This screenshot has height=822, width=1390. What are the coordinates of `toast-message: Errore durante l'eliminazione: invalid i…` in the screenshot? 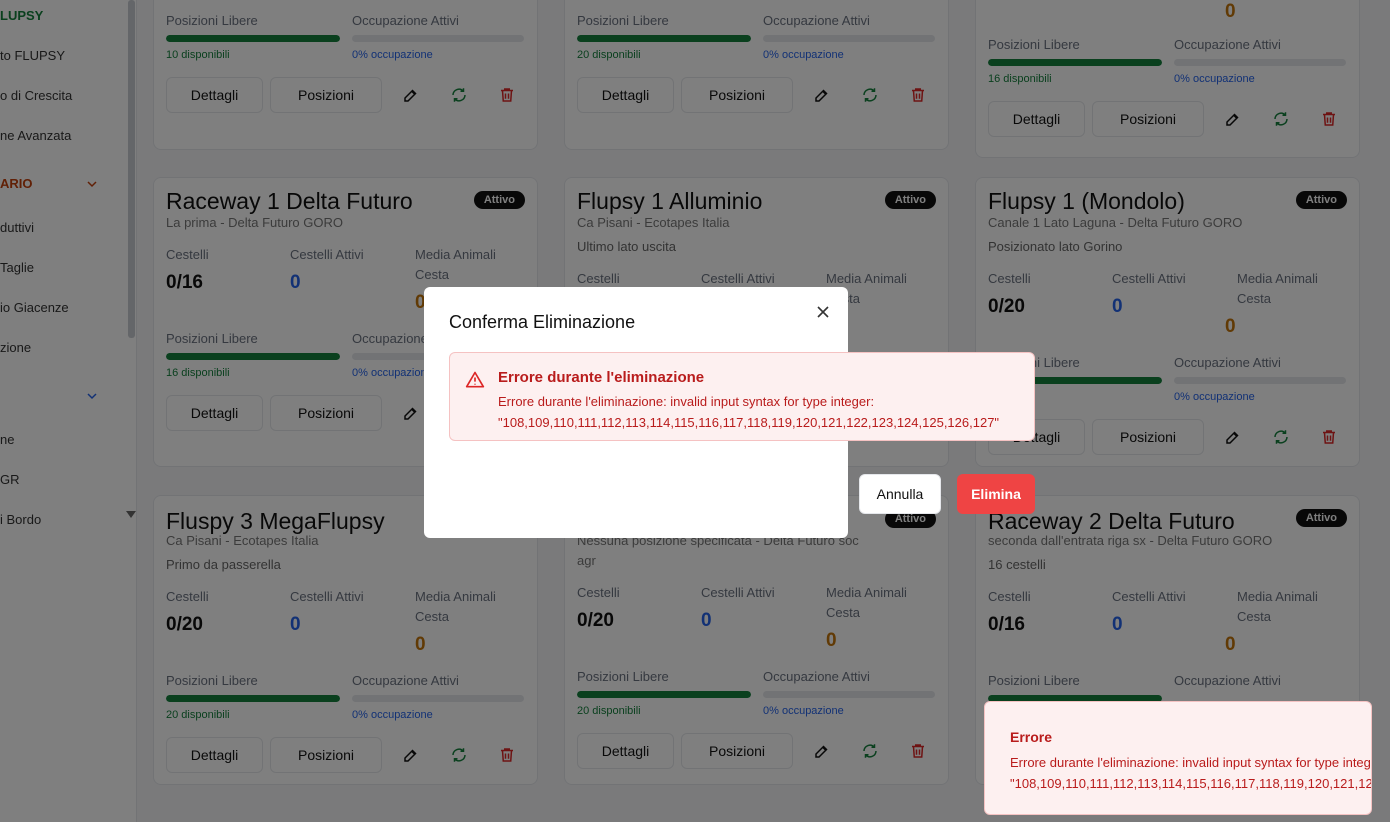 It's located at (1191, 773).